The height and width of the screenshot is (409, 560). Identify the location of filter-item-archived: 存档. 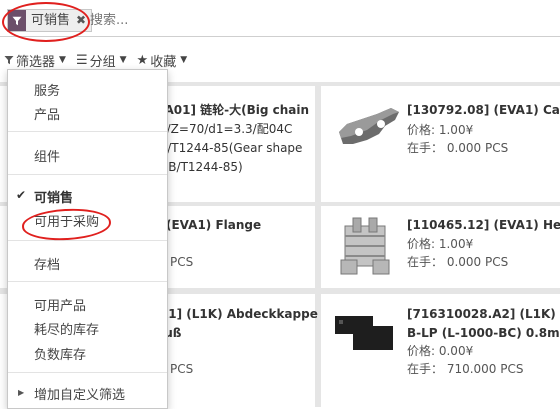
(47, 263).